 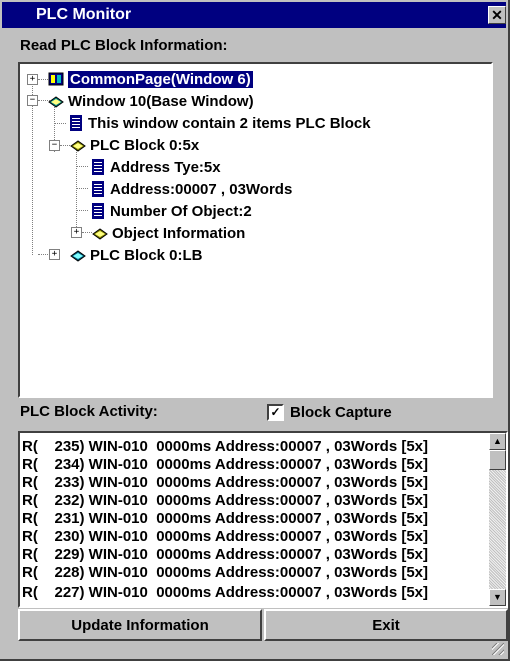 I want to click on block-capture-checkbox: ✓, so click(x=275, y=412).